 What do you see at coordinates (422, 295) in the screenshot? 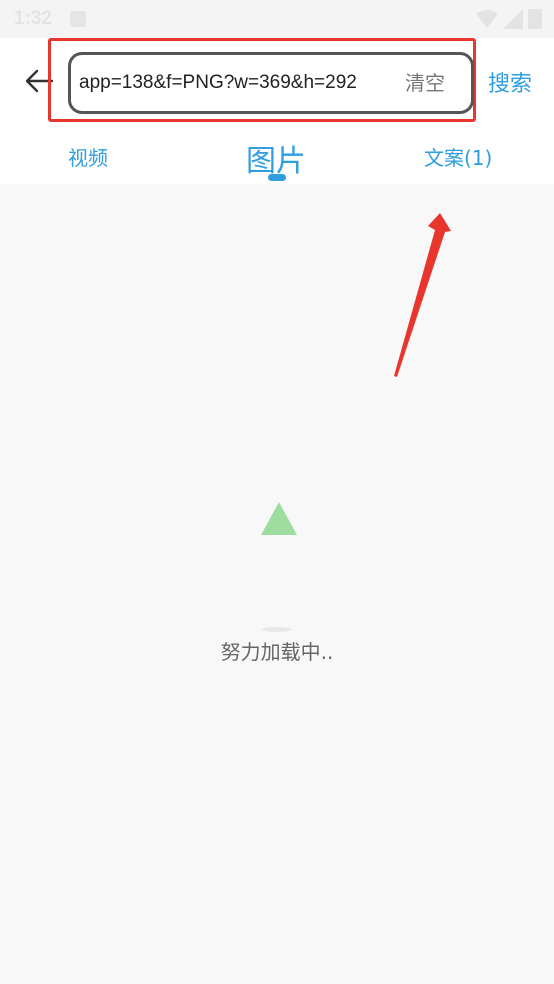
I see `annotation-arrow` at bounding box center [422, 295].